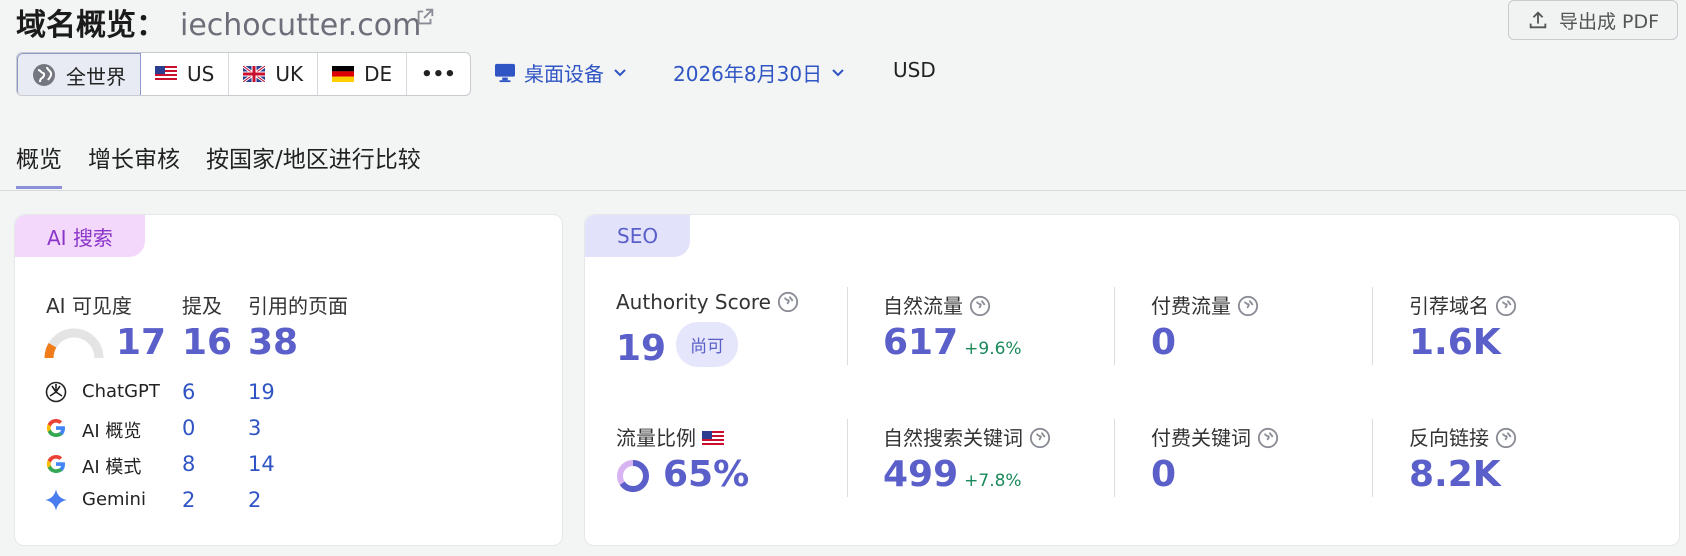 This screenshot has width=1686, height=556. What do you see at coordinates (923, 306) in the screenshot?
I see `organic-traffic-text: 自然流量` at bounding box center [923, 306].